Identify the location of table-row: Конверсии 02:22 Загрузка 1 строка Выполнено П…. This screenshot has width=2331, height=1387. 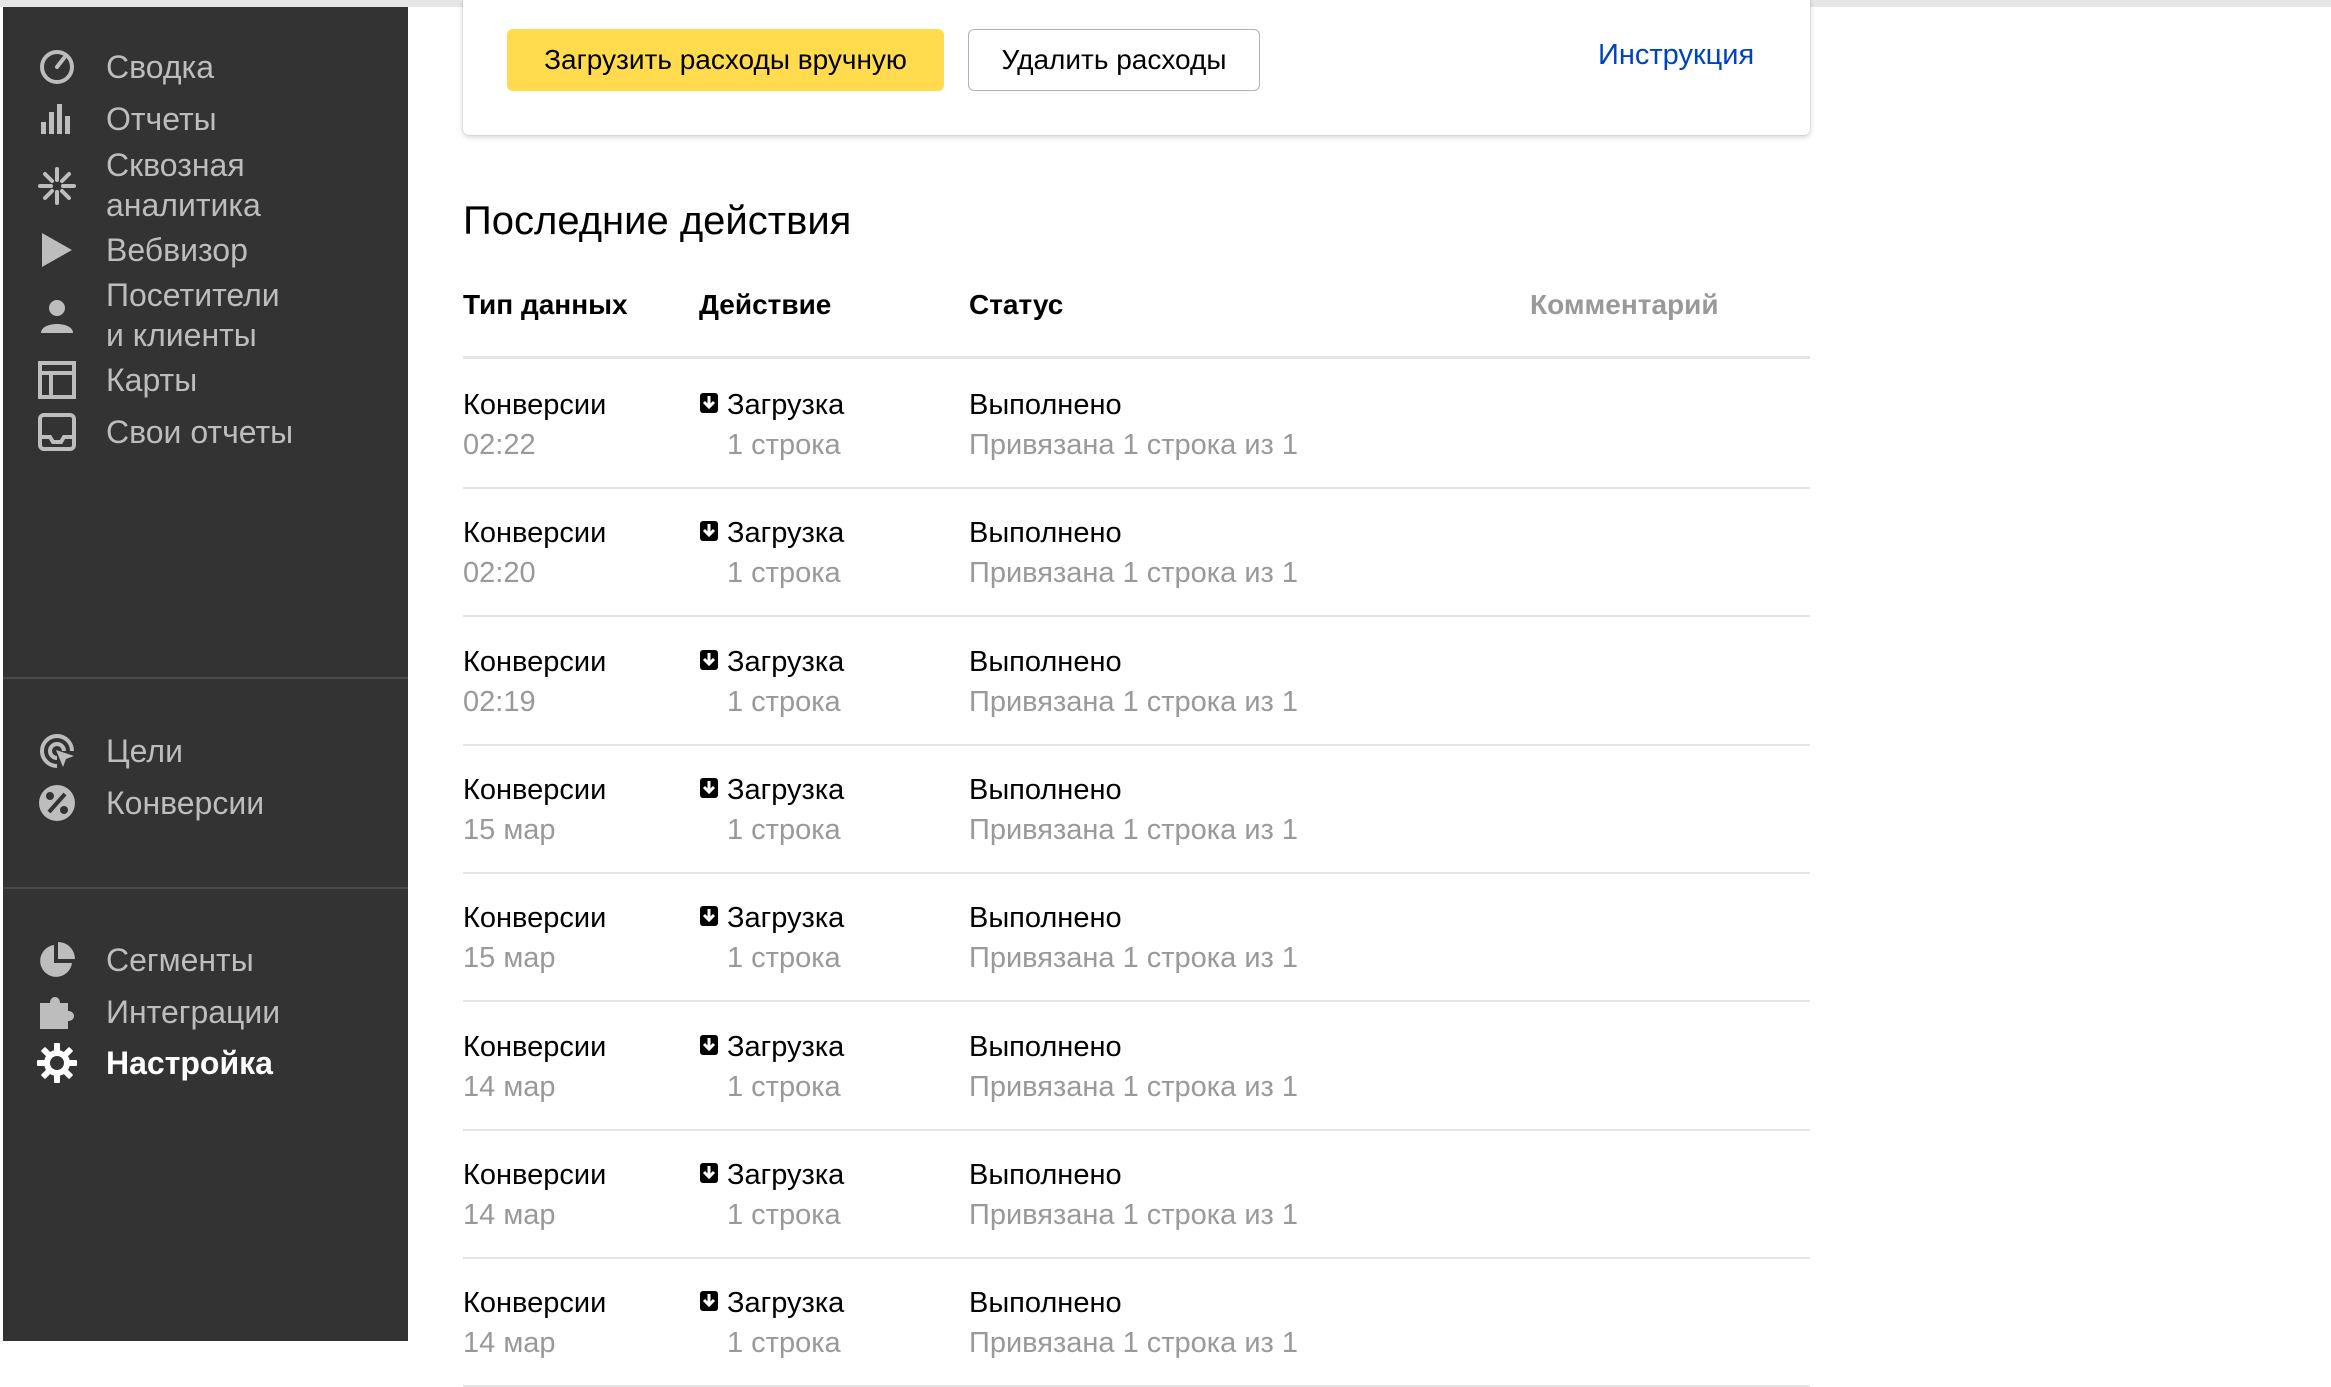
(1136, 424).